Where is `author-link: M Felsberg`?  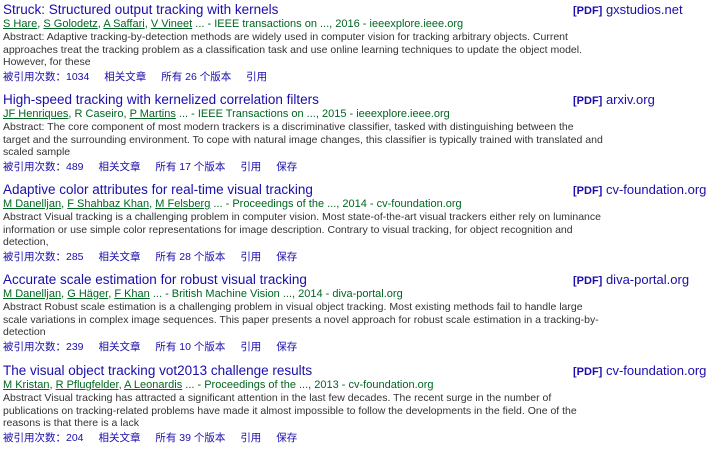 author-link: M Felsberg is located at coordinates (182, 204).